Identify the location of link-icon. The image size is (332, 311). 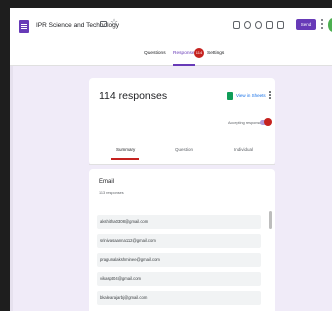
(280, 25).